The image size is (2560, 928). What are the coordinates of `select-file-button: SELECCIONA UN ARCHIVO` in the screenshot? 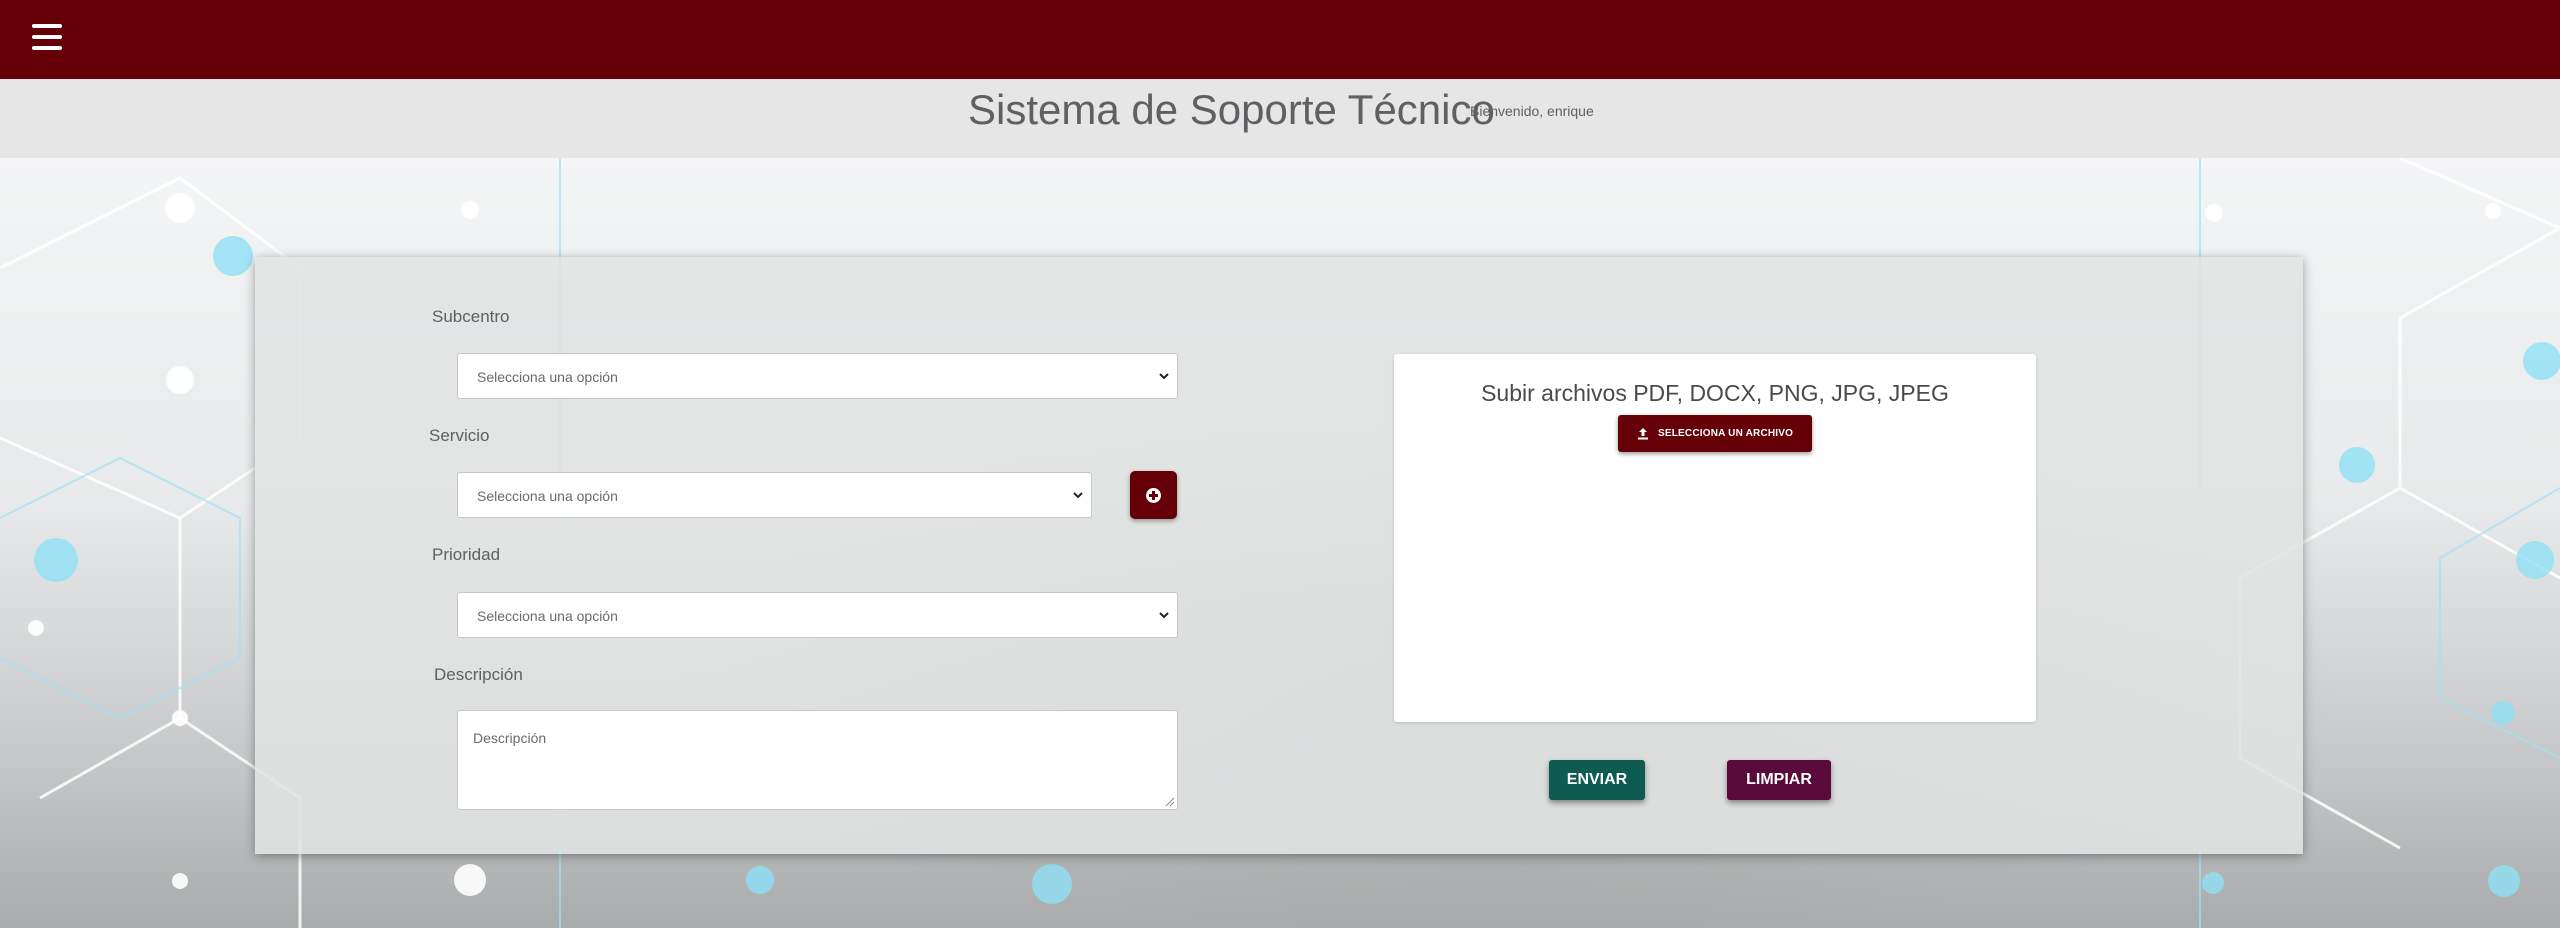 It's located at (1715, 433).